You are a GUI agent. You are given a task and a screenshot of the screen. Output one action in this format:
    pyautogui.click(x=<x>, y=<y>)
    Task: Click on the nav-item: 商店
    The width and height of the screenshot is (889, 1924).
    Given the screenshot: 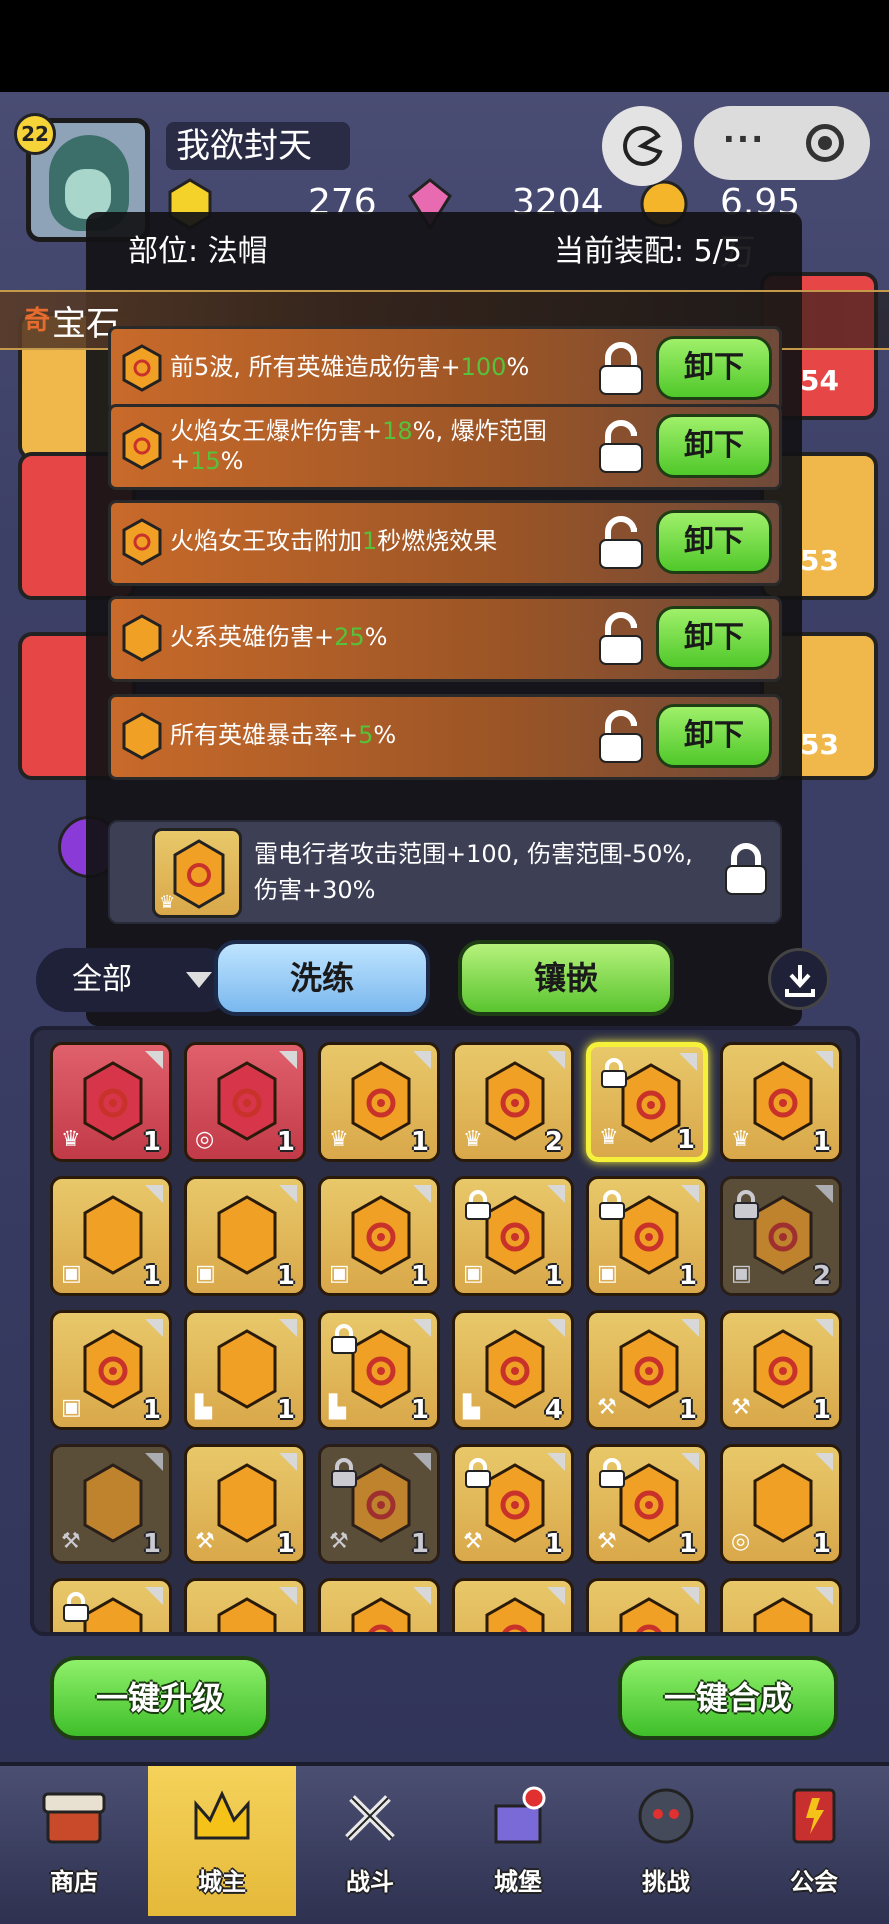 What is the action you would take?
    pyautogui.click(x=74, y=1841)
    